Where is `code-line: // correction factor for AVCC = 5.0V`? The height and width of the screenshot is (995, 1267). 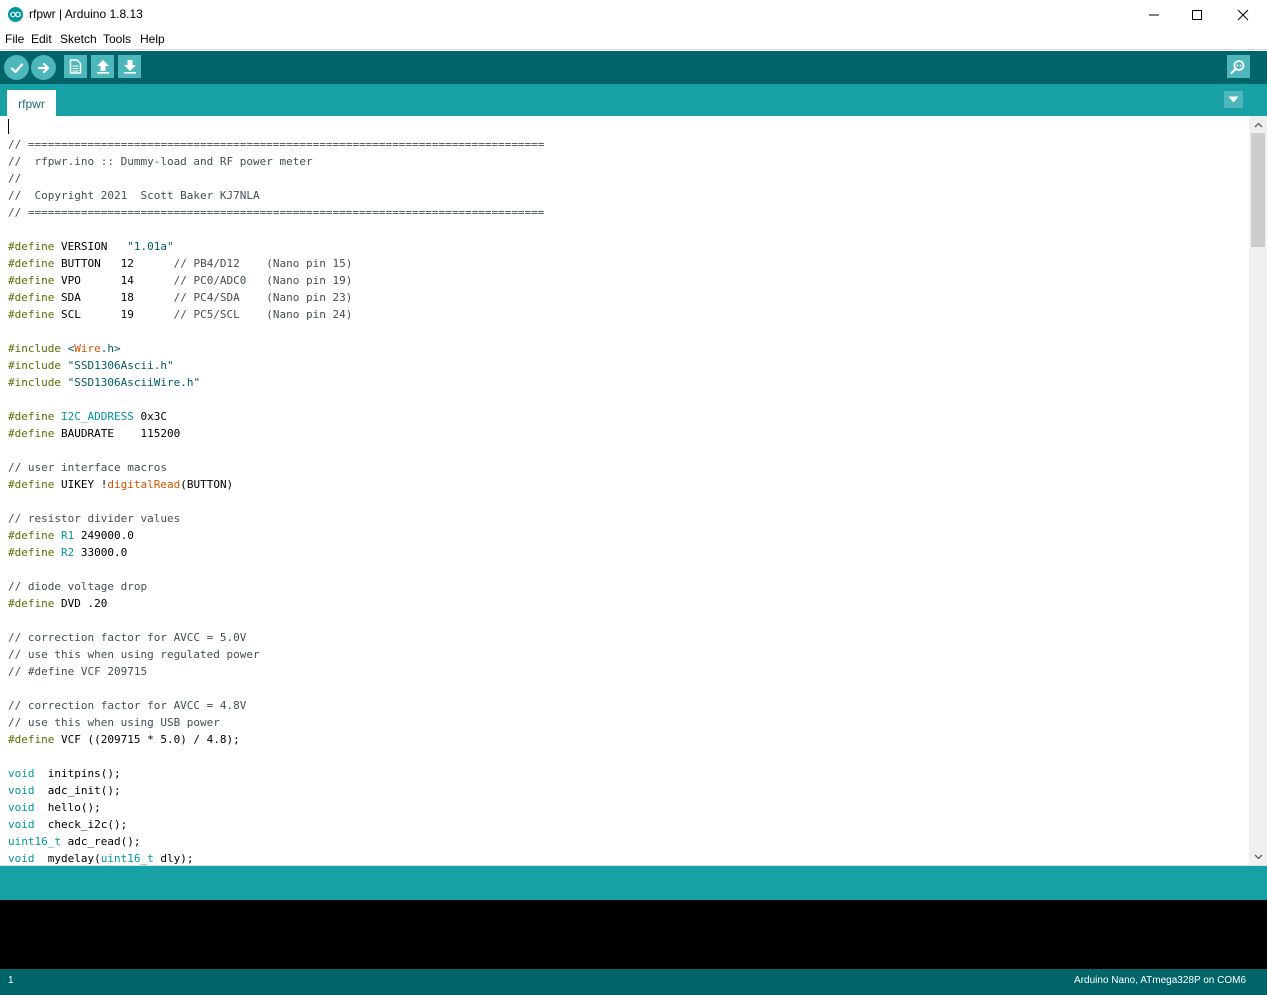
code-line: // correction factor for AVCC = 5.0V is located at coordinates (276, 637).